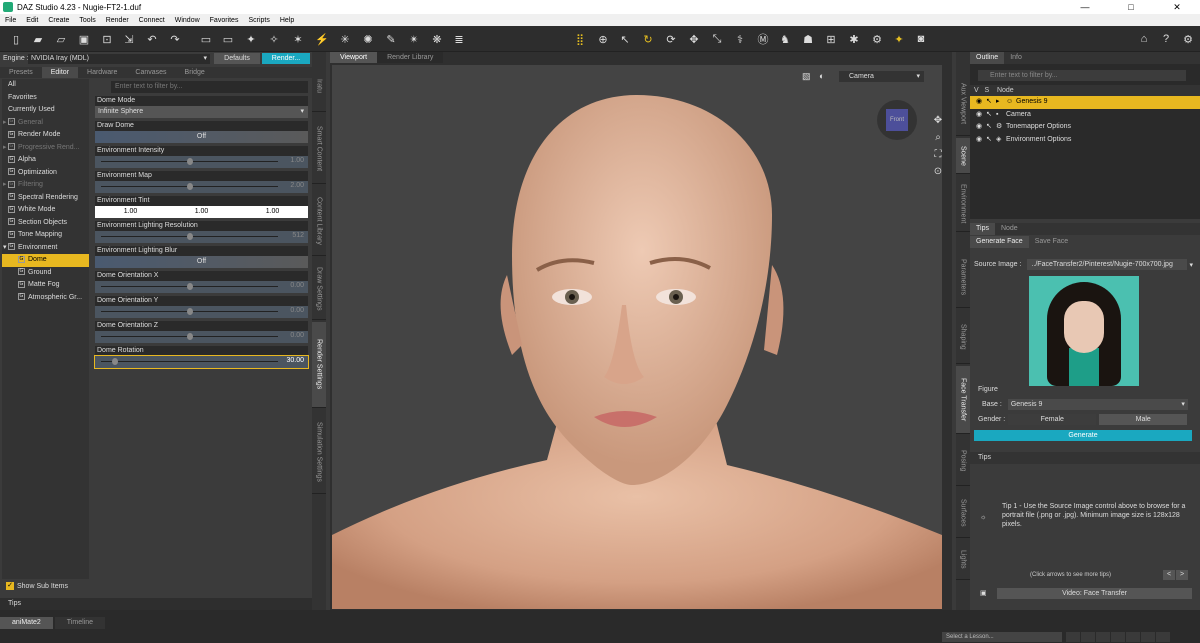 The width and height of the screenshot is (1200, 643). Describe the element at coordinates (26, 623) in the screenshot. I see `tab-animate2: aniMate2` at that location.